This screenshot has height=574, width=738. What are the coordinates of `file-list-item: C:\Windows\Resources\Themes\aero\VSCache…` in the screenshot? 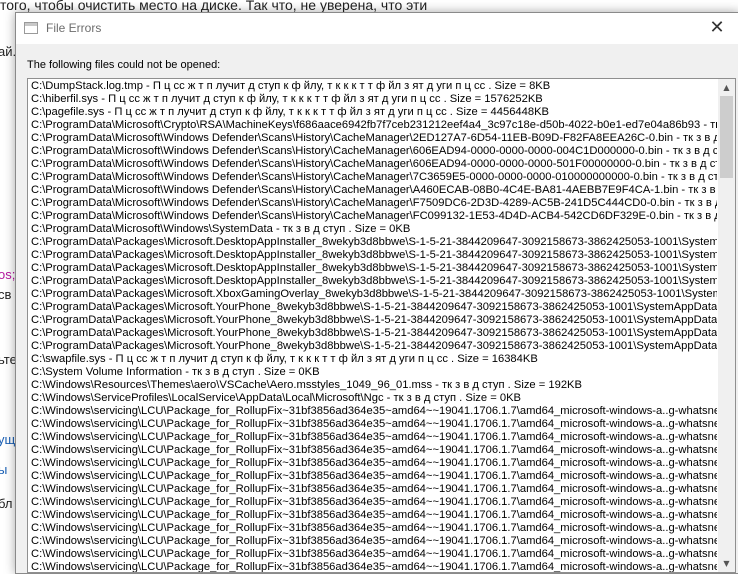 It's located at (374, 385).